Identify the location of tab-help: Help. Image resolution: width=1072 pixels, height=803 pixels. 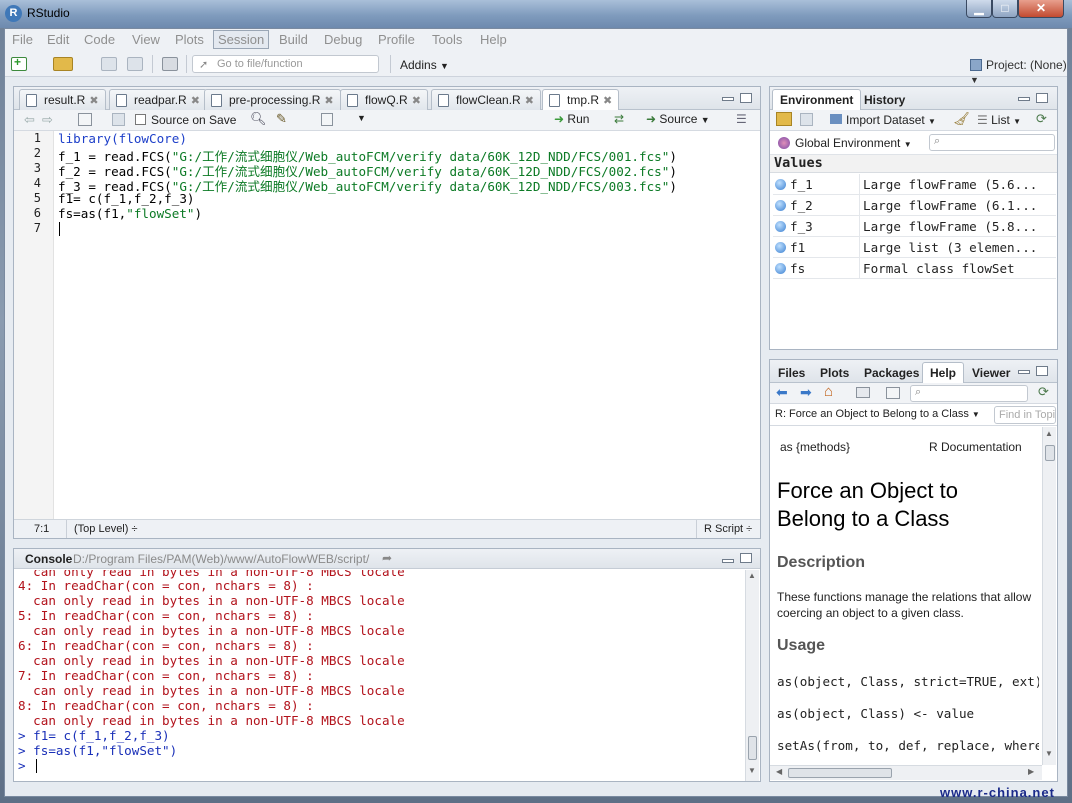
(943, 372).